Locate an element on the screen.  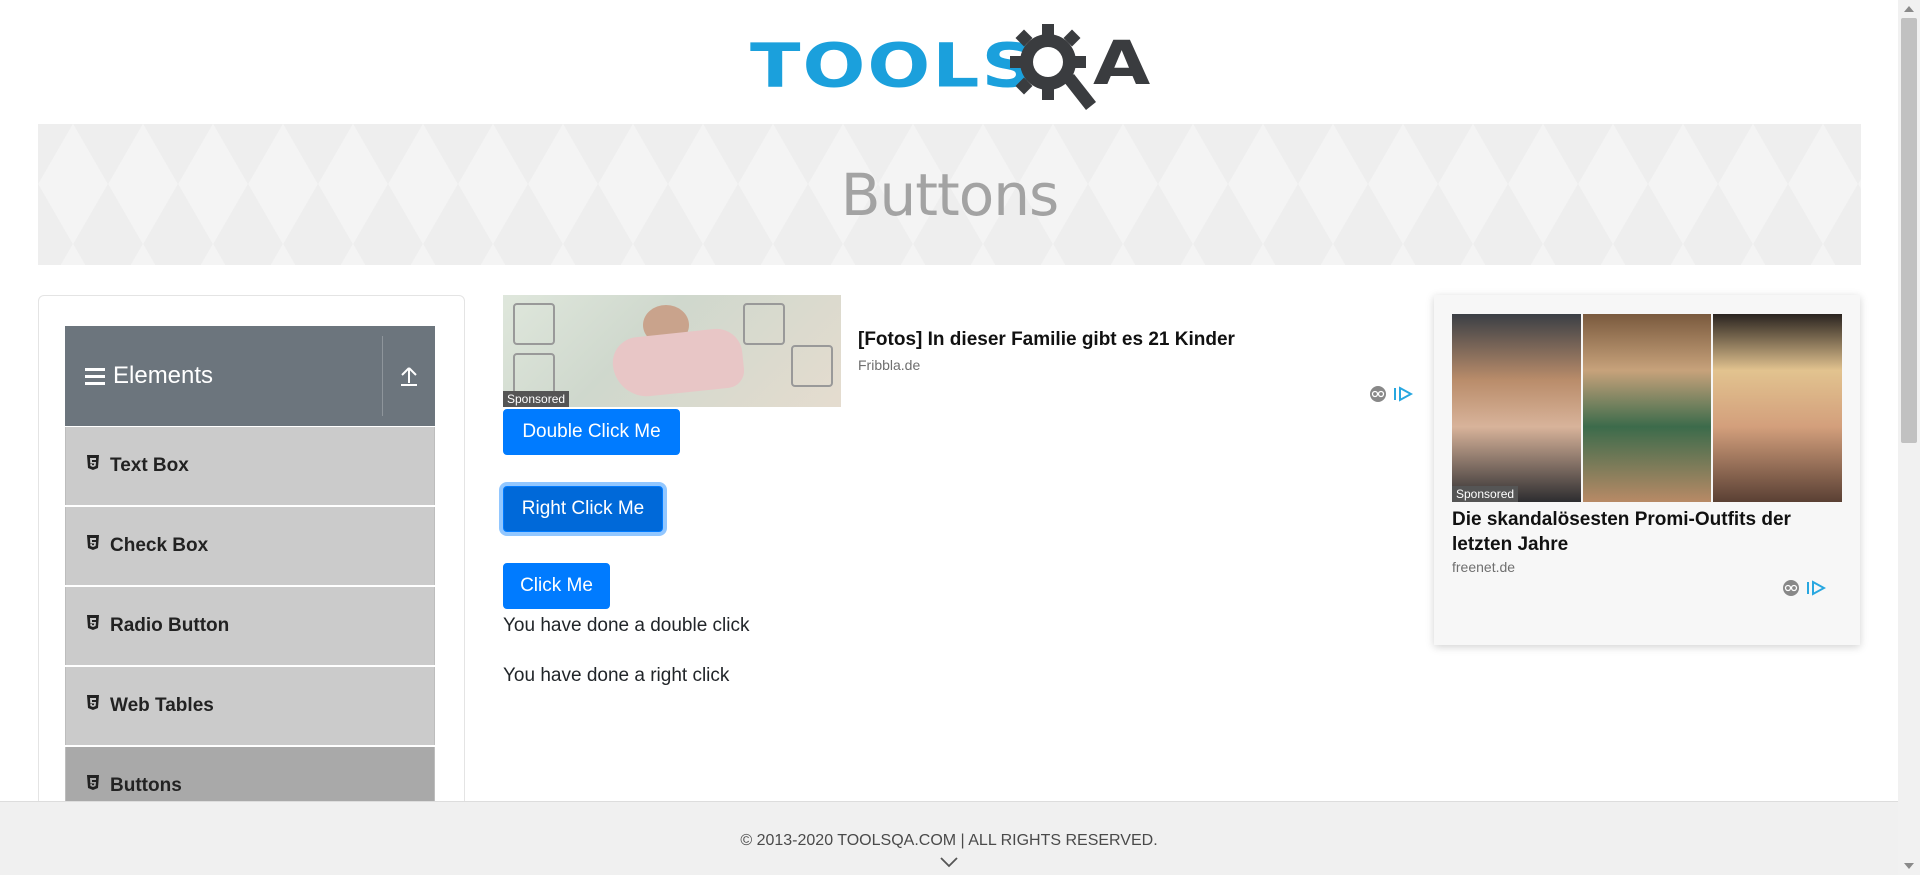
ad-thumbnail: Sponsored is located at coordinates (672, 351).